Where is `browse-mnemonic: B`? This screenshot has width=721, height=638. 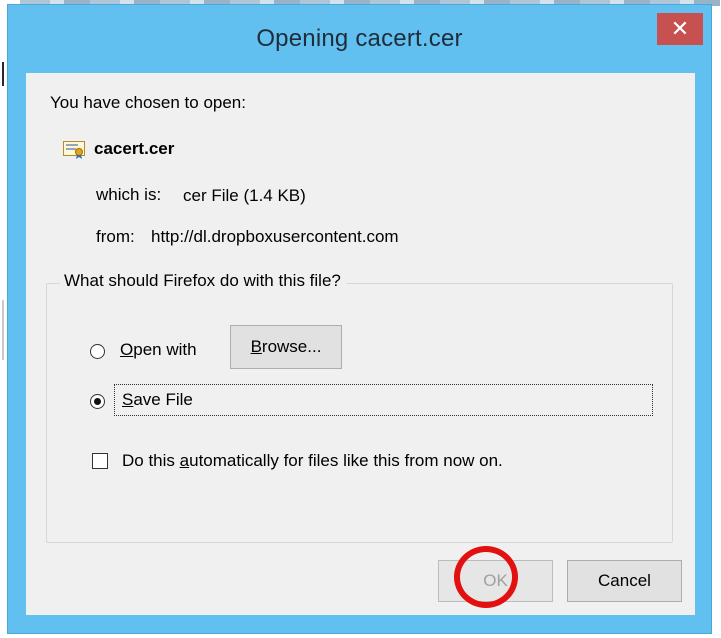
browse-mnemonic: B is located at coordinates (256, 346).